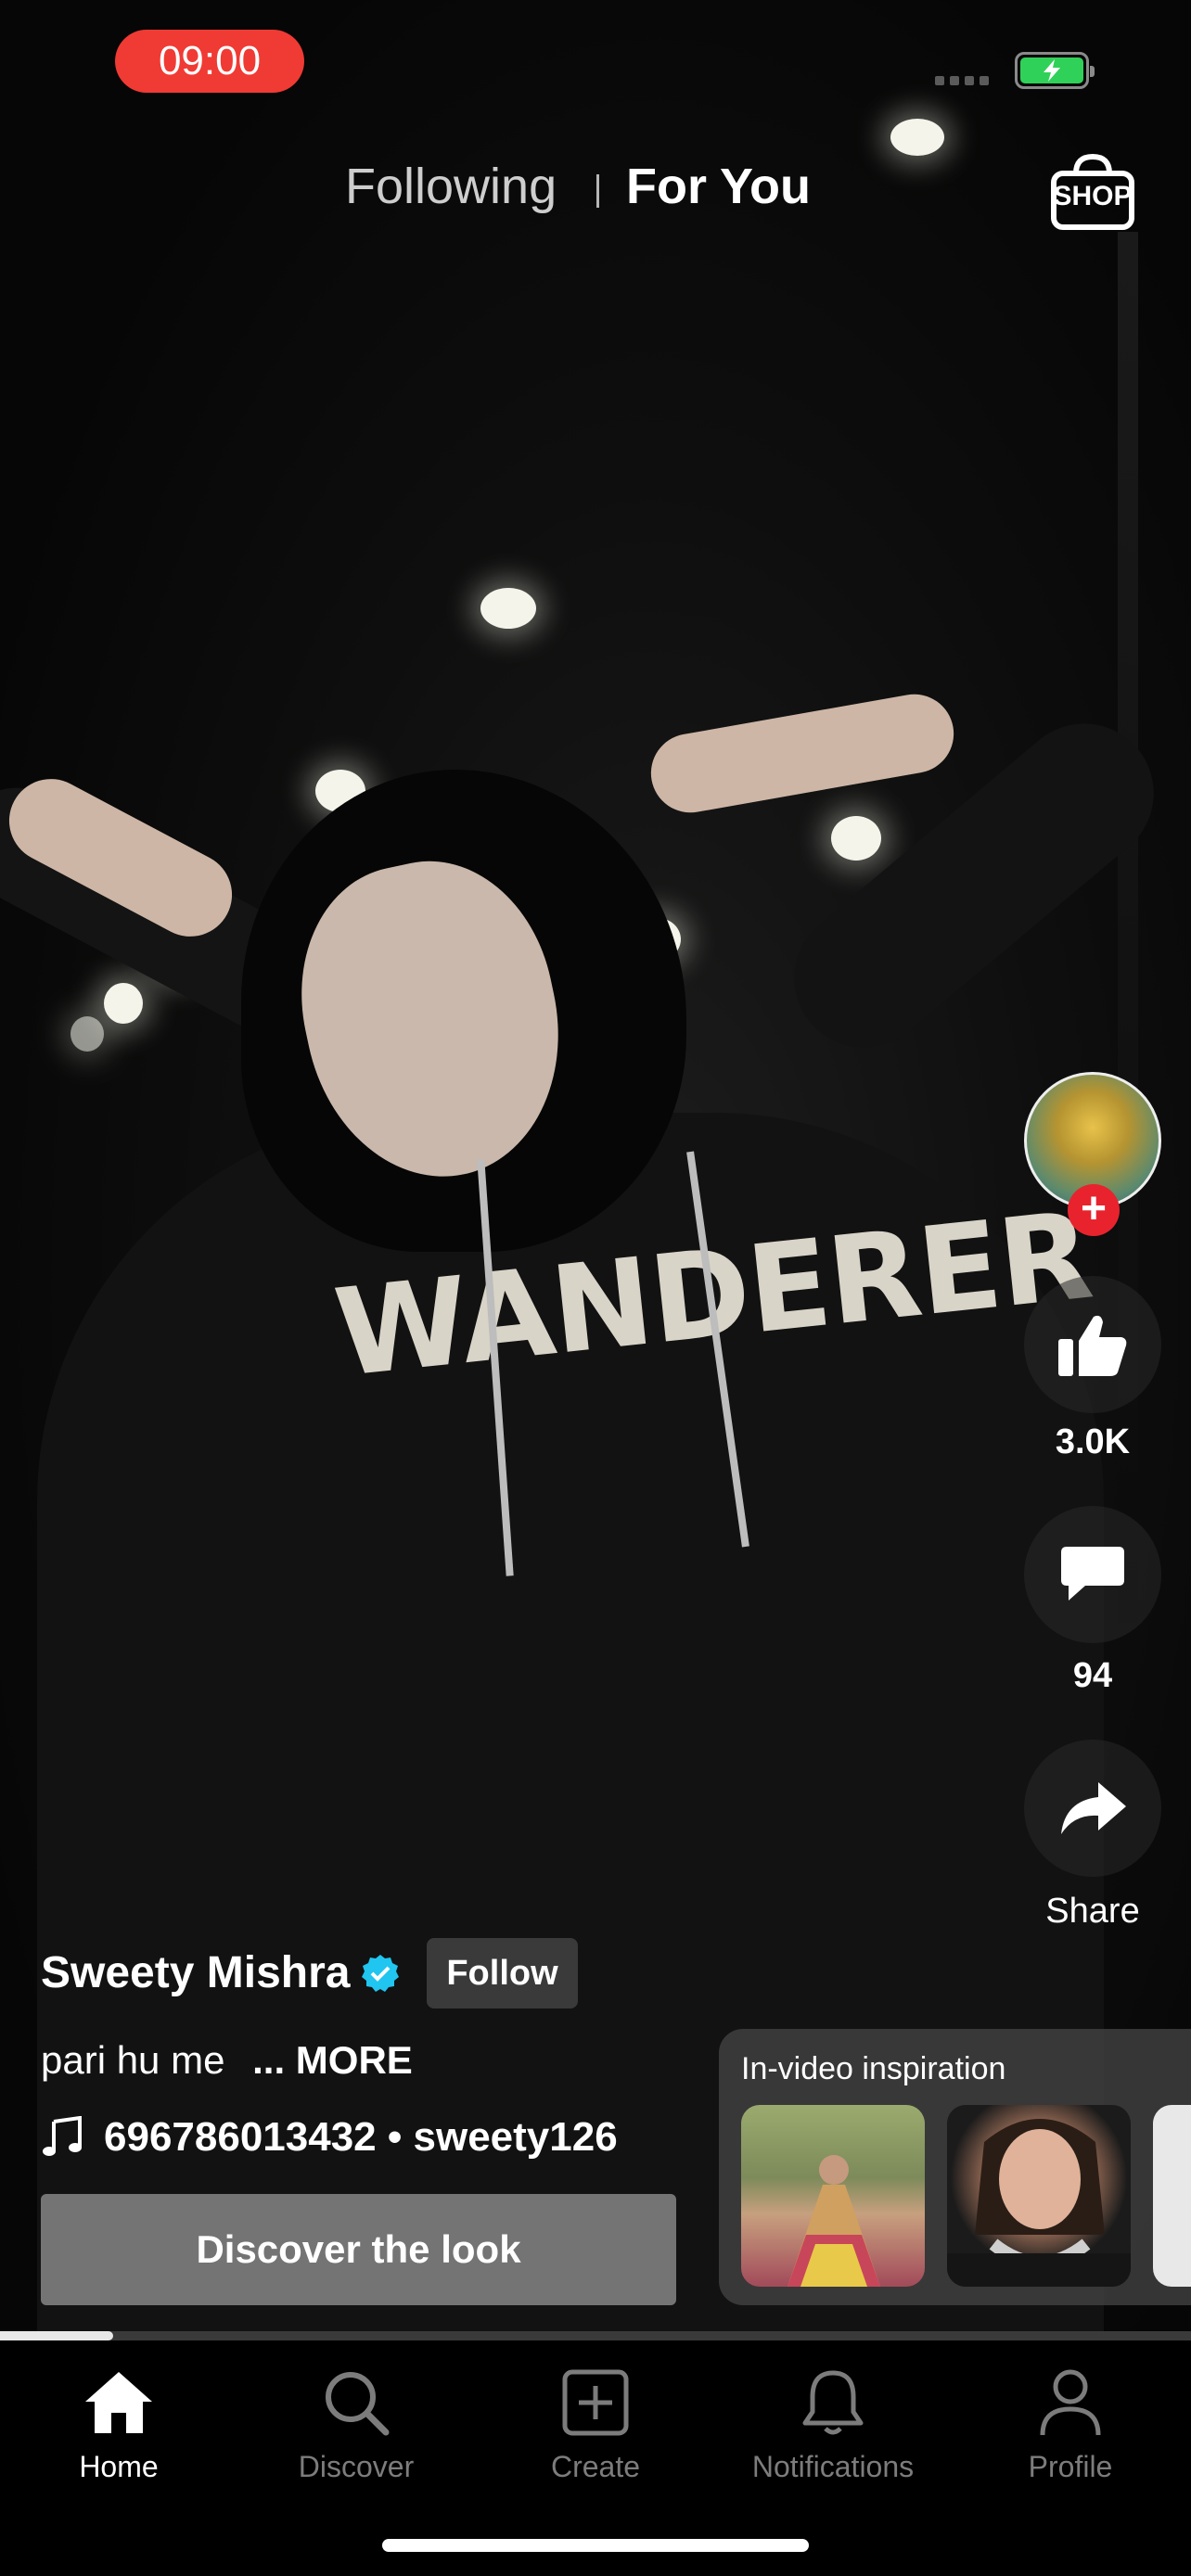 Image resolution: width=1191 pixels, height=2576 pixels. I want to click on outfit-image, so click(834, 2221).